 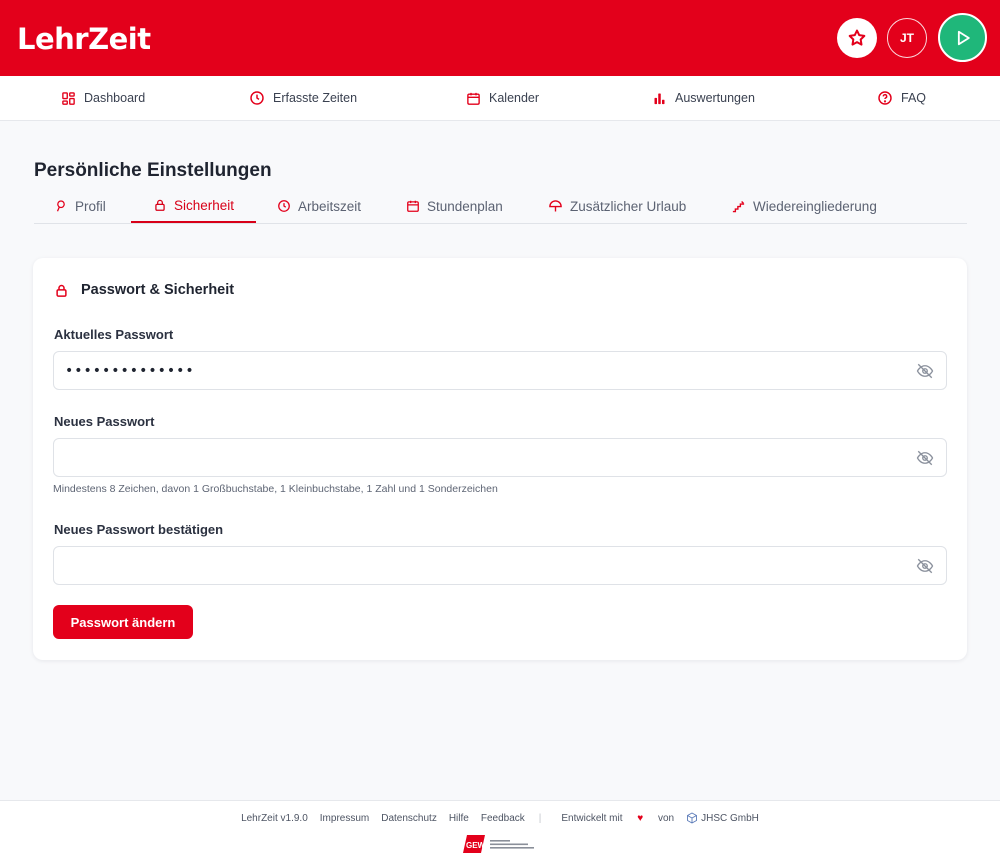 I want to click on tab-profil: Profil, so click(x=80, y=206).